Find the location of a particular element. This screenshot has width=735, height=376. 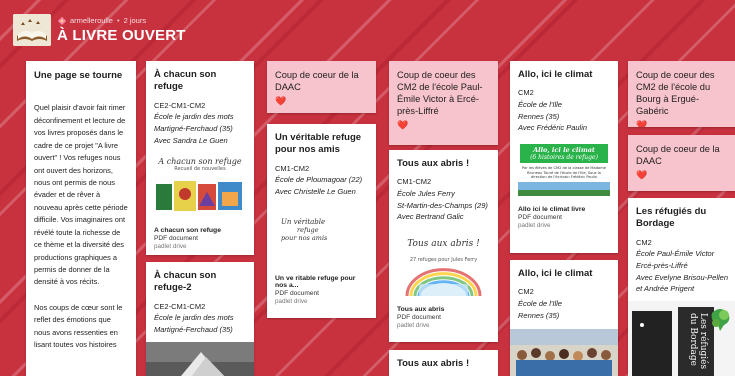

teacher-name: Avec Christelle Le Guen is located at coordinates (315, 191).